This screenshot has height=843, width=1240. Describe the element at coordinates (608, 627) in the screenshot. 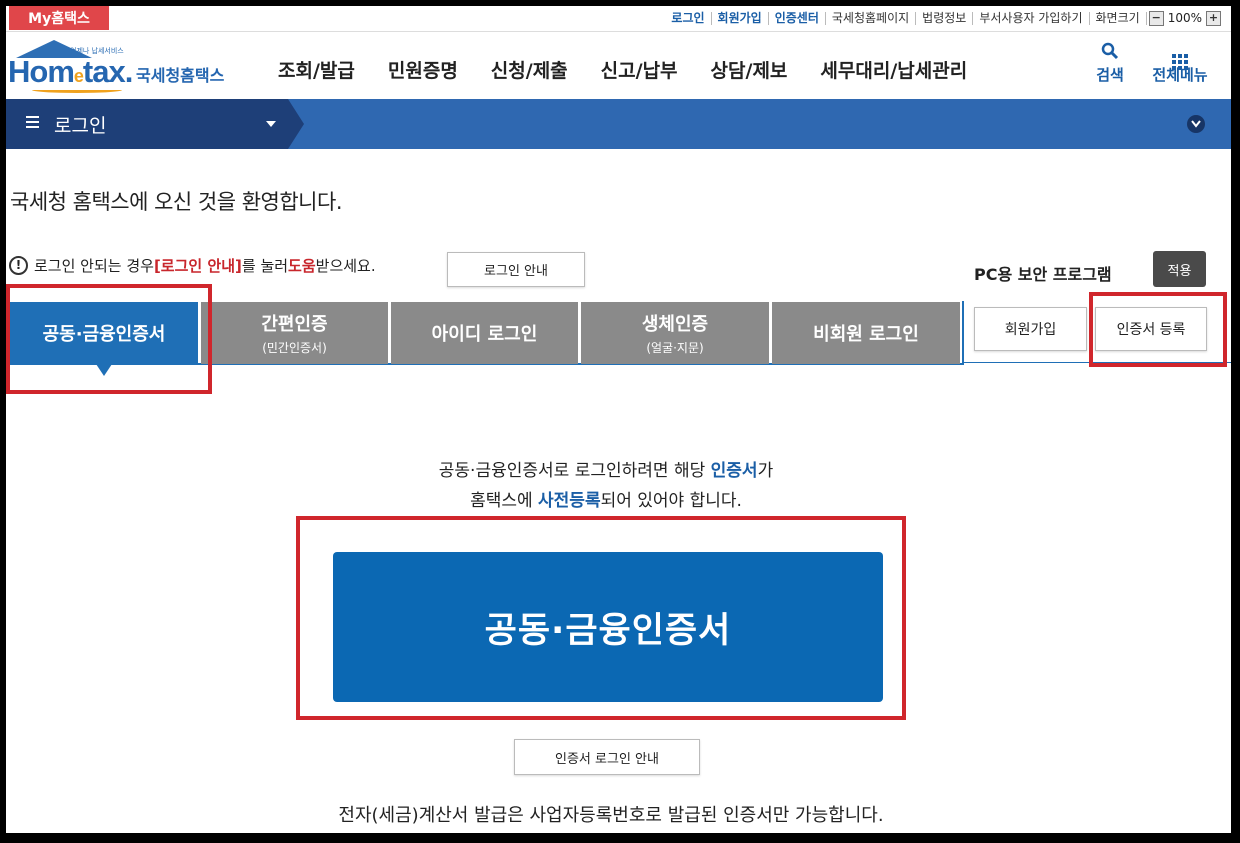

I see `joint-financial-cert-login-button: 공동·금융인증서` at that location.